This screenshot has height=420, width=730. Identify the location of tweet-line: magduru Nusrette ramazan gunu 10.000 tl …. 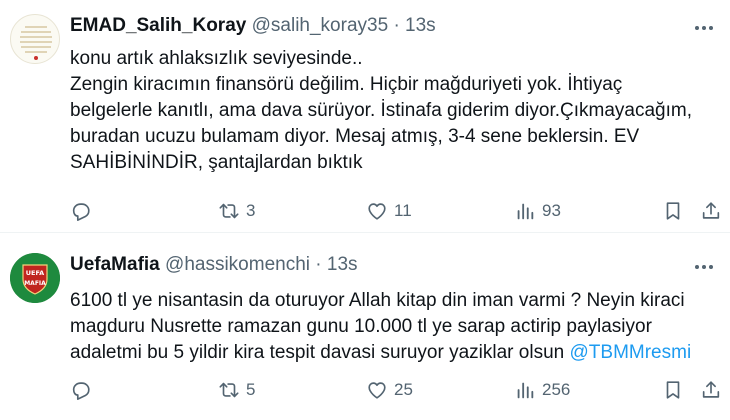
(361, 326).